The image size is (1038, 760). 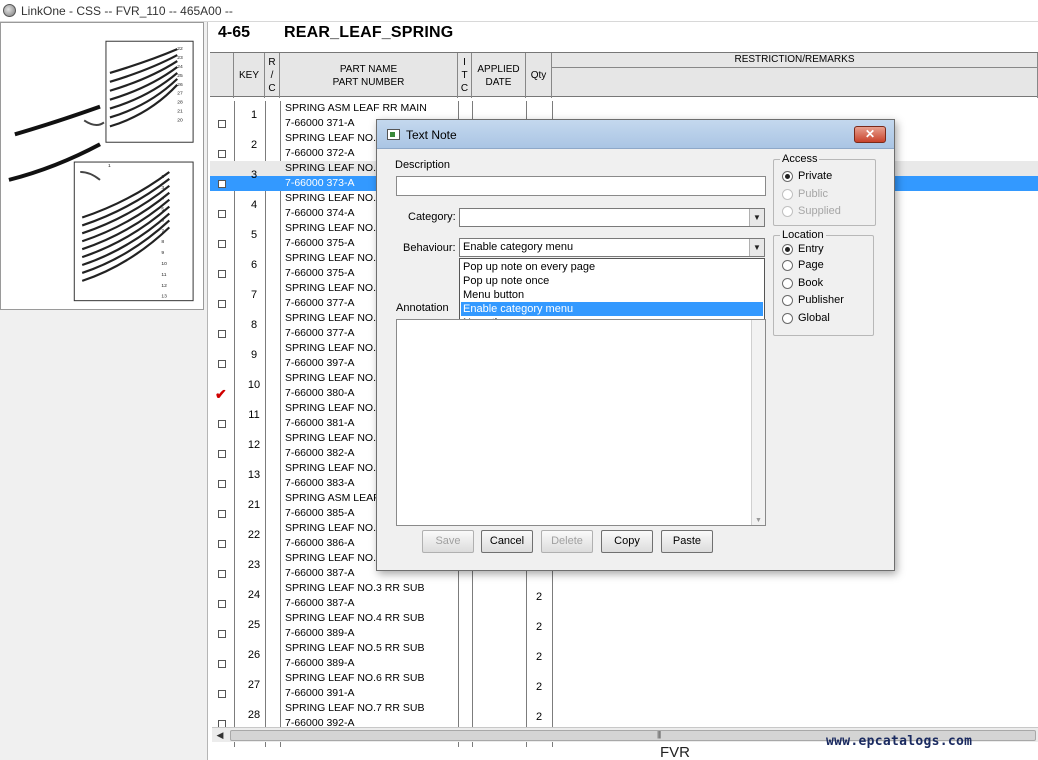 I want to click on description-field, so click(x=581, y=186).